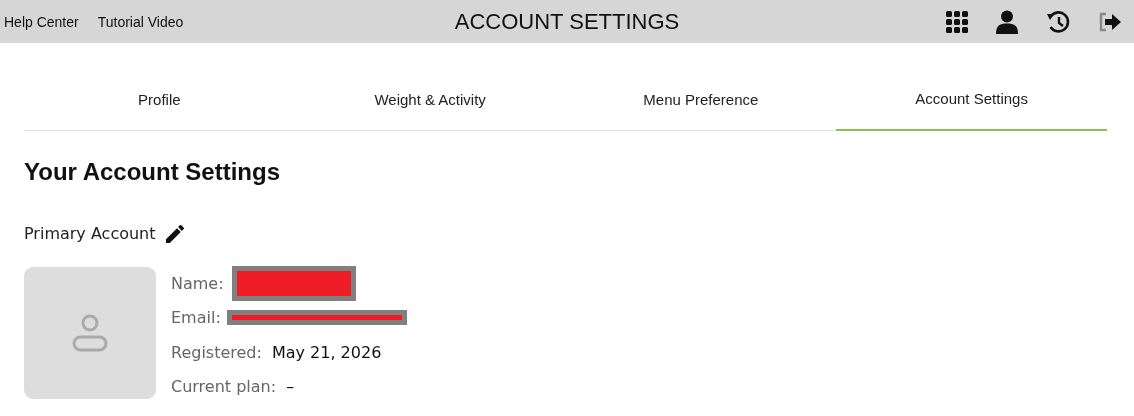 This screenshot has width=1134, height=416. Describe the element at coordinates (430, 100) in the screenshot. I see `tab: Weight & Activity` at that location.